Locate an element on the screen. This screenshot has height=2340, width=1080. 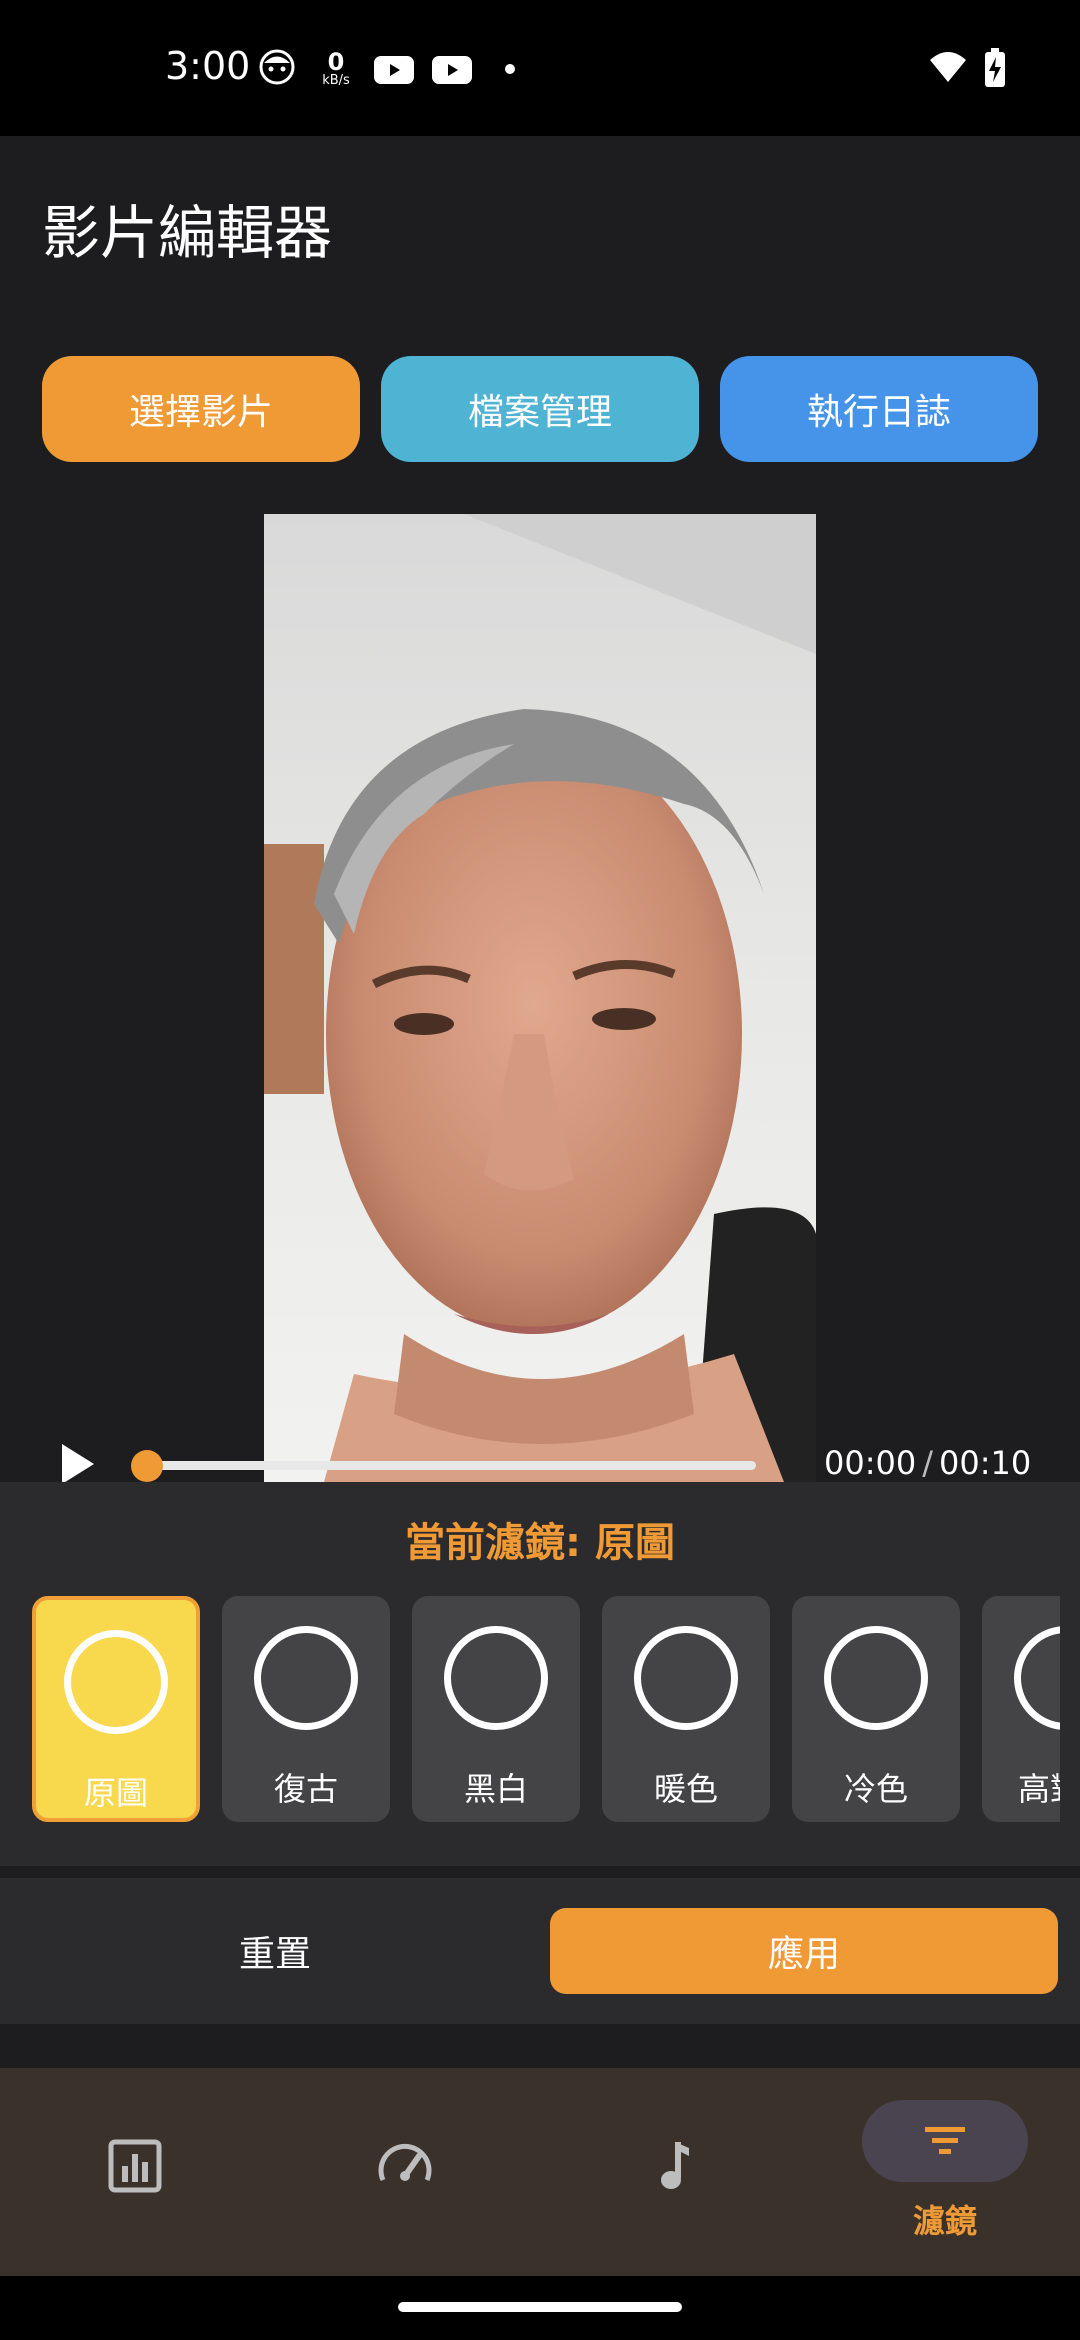
bottom-navigation: 濾鏡 is located at coordinates (540, 2172).